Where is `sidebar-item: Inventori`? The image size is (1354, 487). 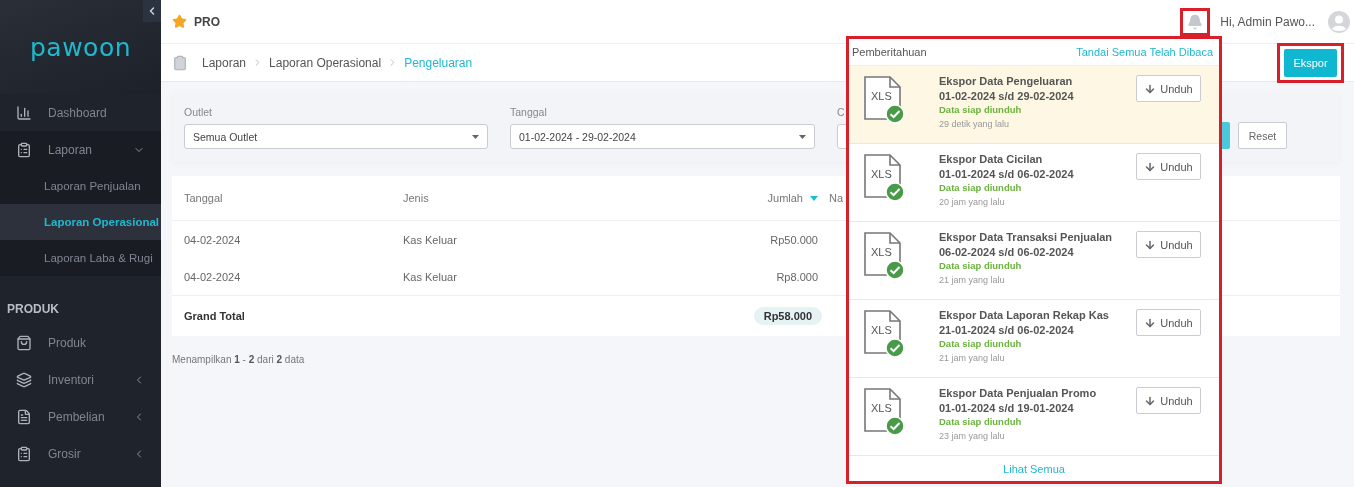 sidebar-item: Inventori is located at coordinates (80, 379).